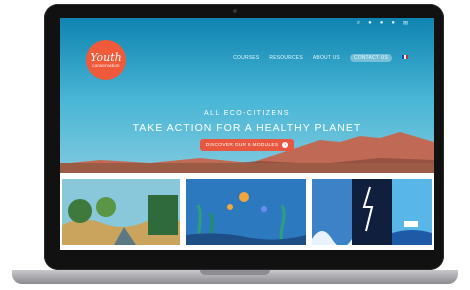 This screenshot has width=470, height=290. I want to click on camera-icon, so click(235, 11).